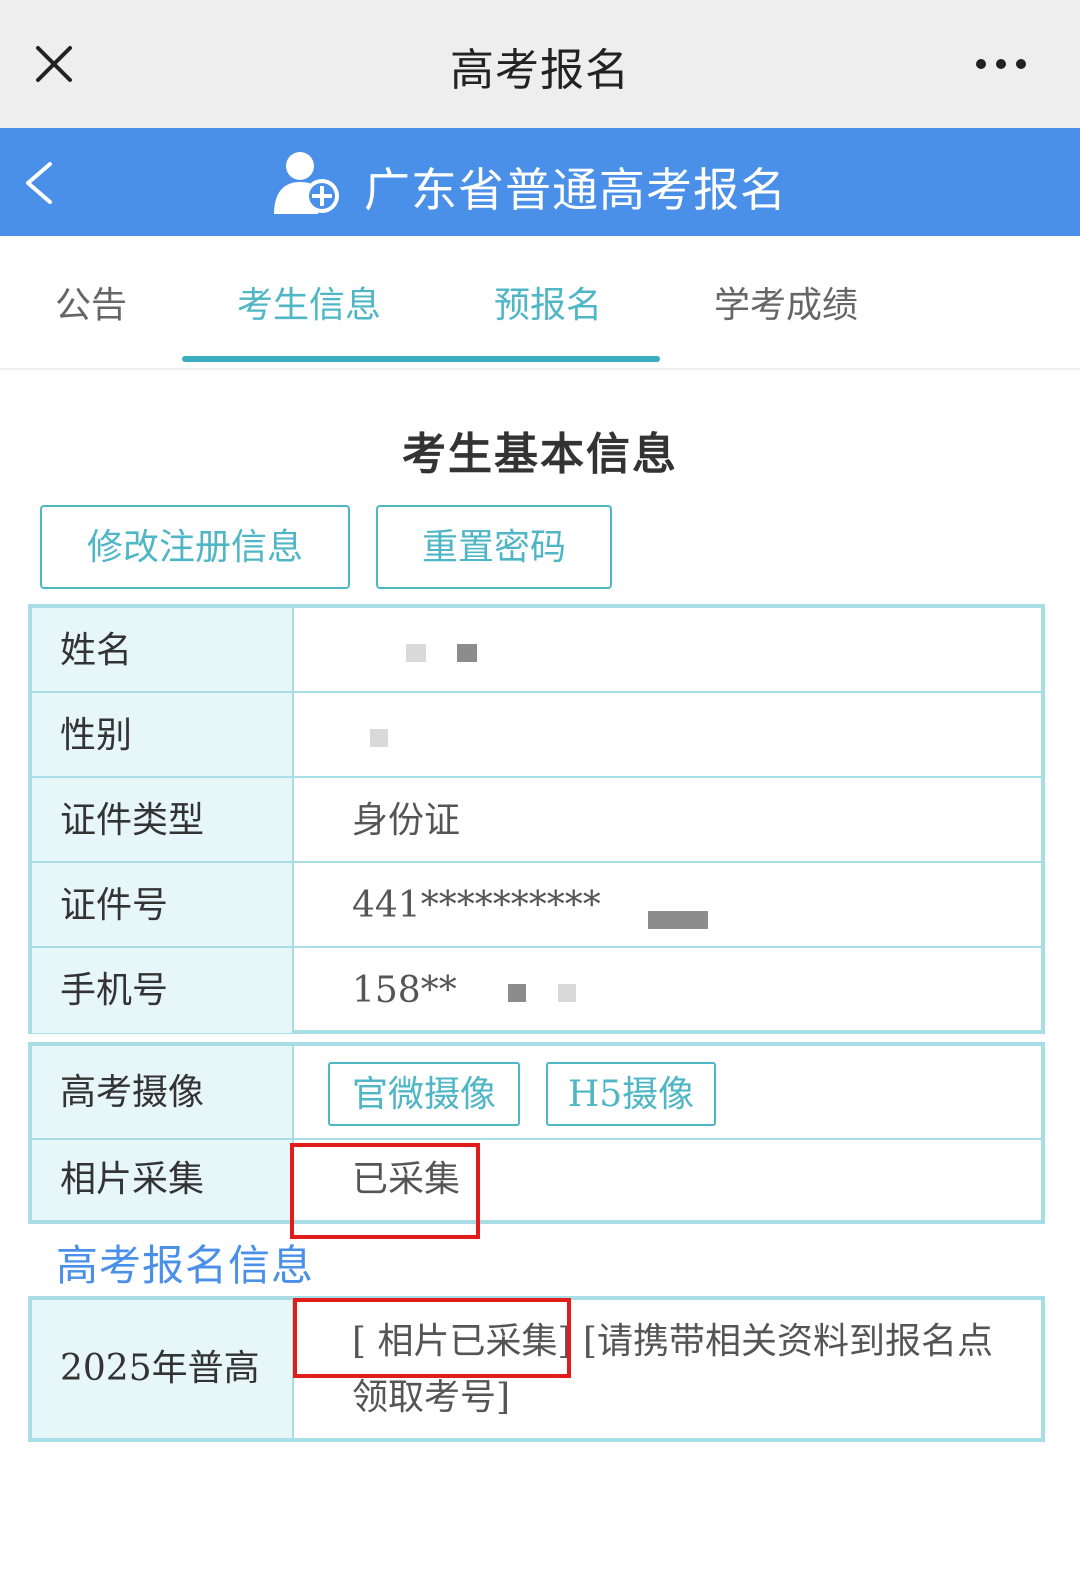 The height and width of the screenshot is (1578, 1080). What do you see at coordinates (163, 1092) in the screenshot?
I see `camera-label: 高考摄像` at bounding box center [163, 1092].